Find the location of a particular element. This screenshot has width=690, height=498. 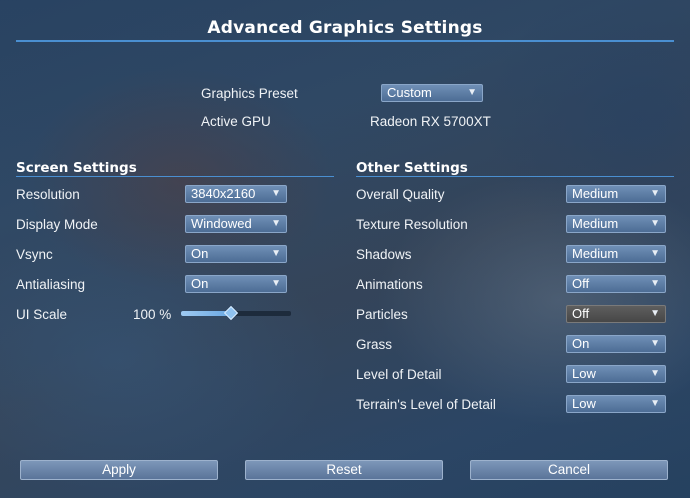

active-gpu-value: Radeon RX 5700XT is located at coordinates (430, 121).